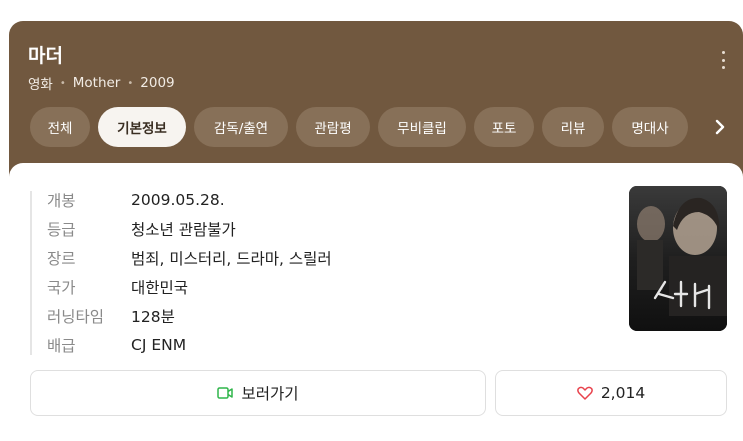 Image resolution: width=743 pixels, height=441 pixels. What do you see at coordinates (231, 259) in the screenshot?
I see `info-value: 범죄, 미스터리, 드라마, 스릴러` at bounding box center [231, 259].